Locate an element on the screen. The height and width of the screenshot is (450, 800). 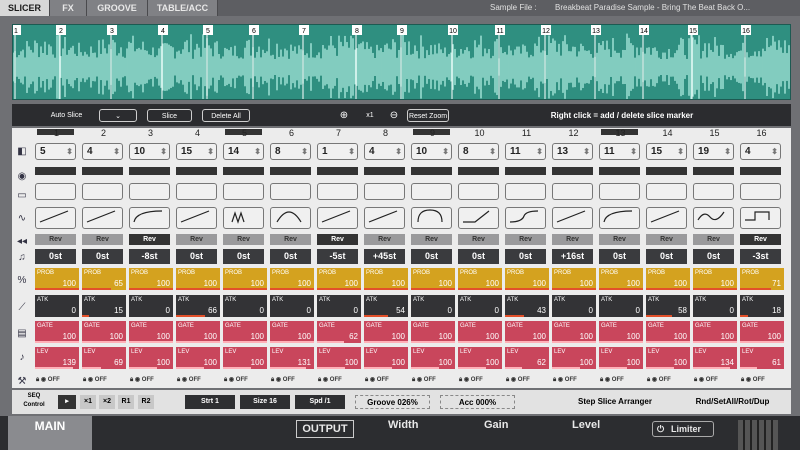
seq-btn-x2: ×2 is located at coordinates (107, 402).